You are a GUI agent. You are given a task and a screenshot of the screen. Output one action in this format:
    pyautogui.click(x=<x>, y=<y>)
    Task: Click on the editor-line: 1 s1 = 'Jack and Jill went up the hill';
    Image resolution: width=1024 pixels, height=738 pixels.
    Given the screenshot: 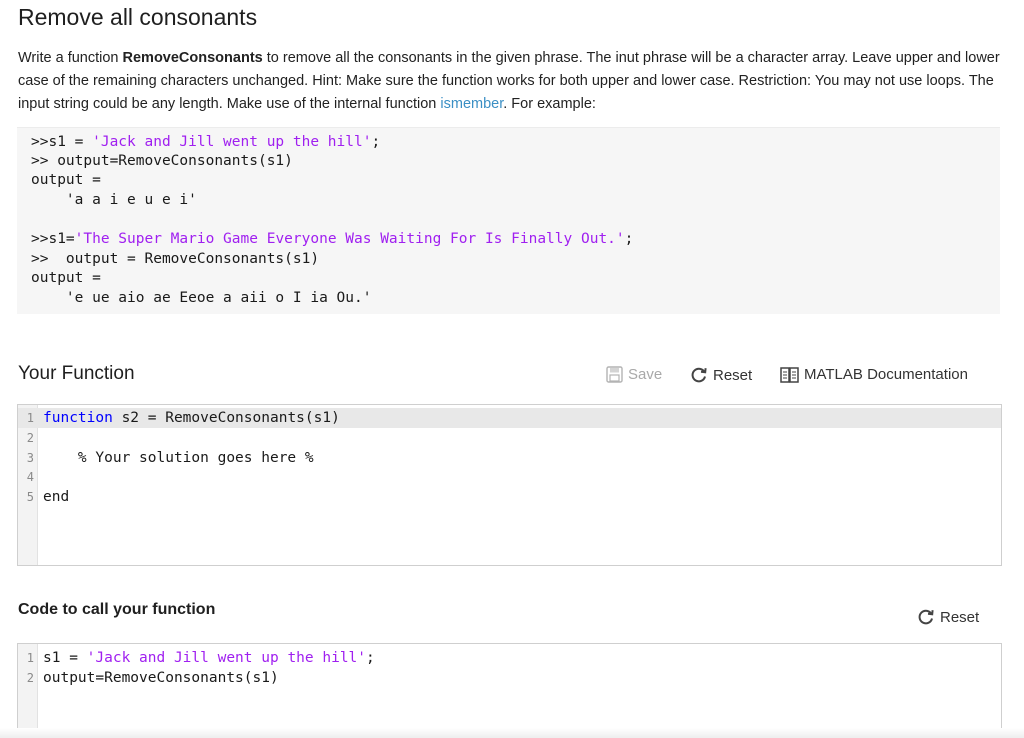 What is the action you would take?
    pyautogui.click(x=509, y=658)
    